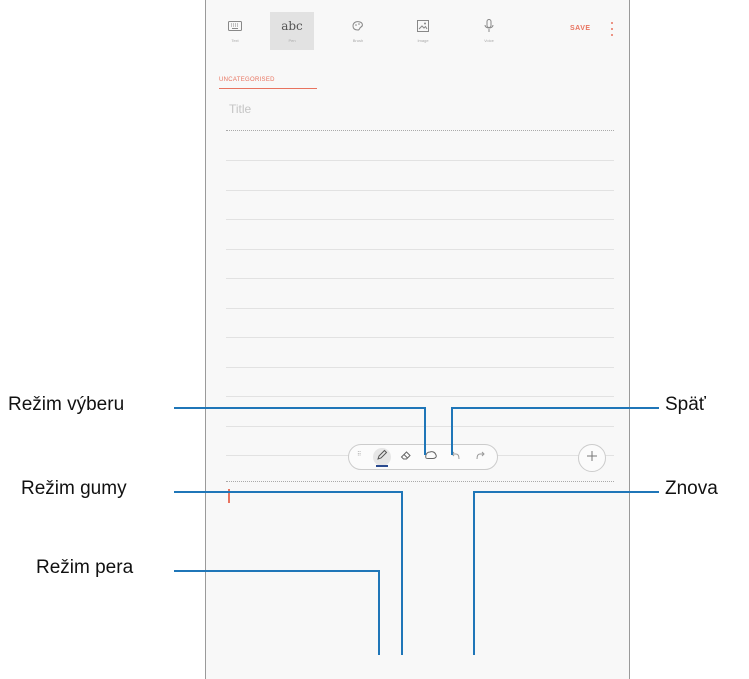 The height and width of the screenshot is (679, 749). Describe the element at coordinates (566, 492) in the screenshot. I see `callout-line-redo` at that location.